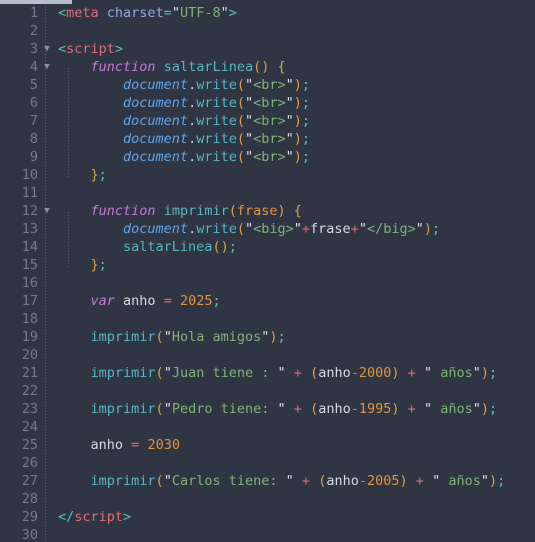 This screenshot has height=542, width=535. I want to click on code-line: 28, so click(267, 499).